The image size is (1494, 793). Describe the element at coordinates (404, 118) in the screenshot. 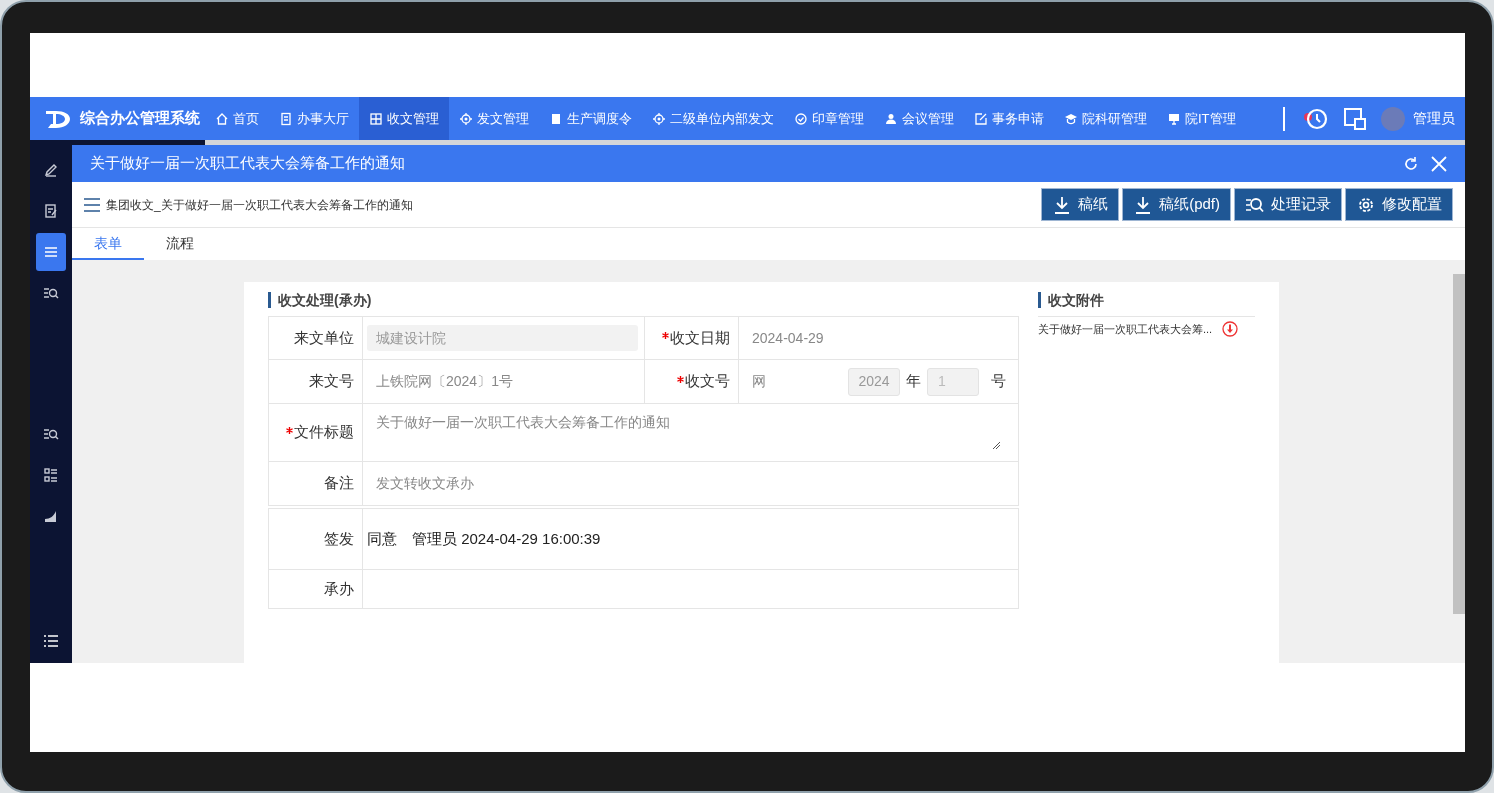

I see `nav-item: 收文管理` at that location.